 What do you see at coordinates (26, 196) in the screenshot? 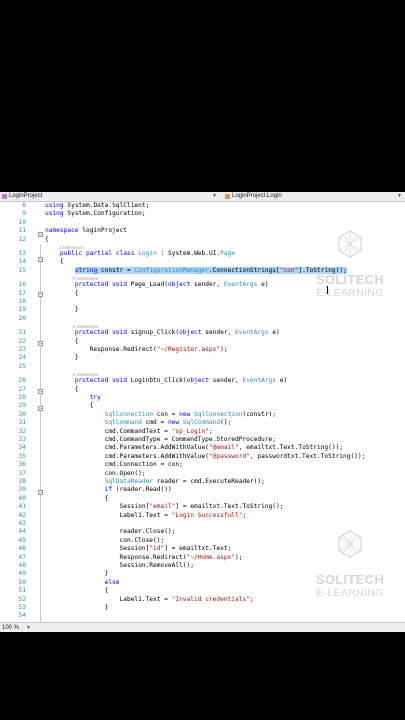
I see `project-dropdown-label: LoginProject` at bounding box center [26, 196].